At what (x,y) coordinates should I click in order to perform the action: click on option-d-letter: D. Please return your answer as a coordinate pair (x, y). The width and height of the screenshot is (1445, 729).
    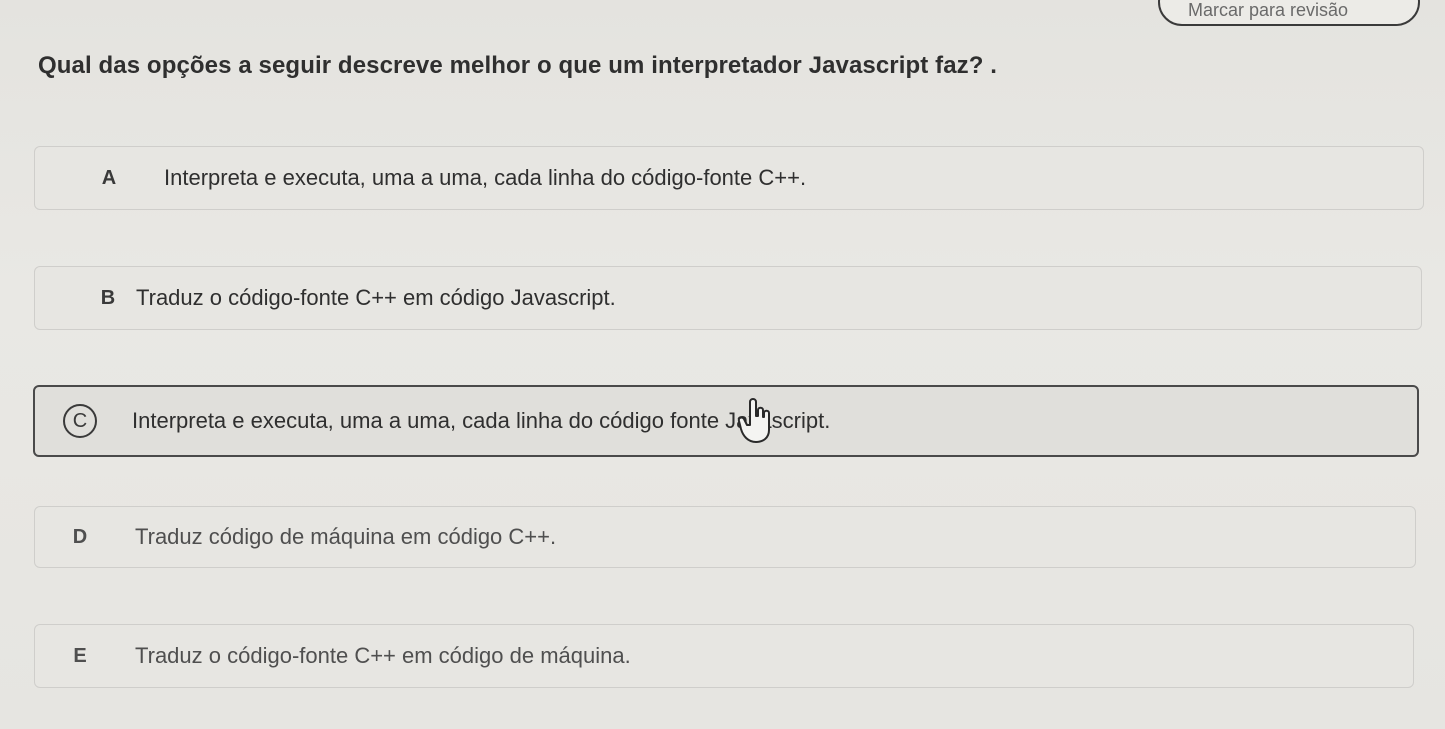
    Looking at the image, I should click on (80, 537).